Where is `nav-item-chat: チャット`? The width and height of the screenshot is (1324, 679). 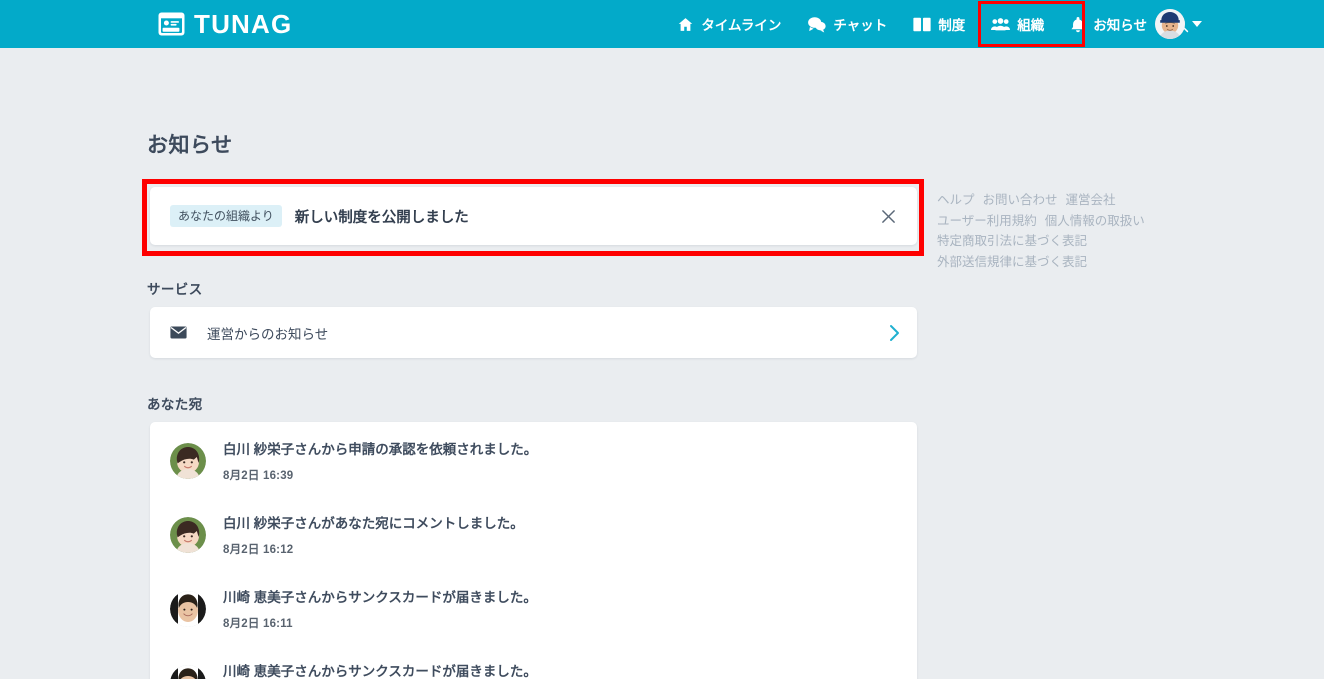
nav-item-chat: チャット is located at coordinates (847, 24).